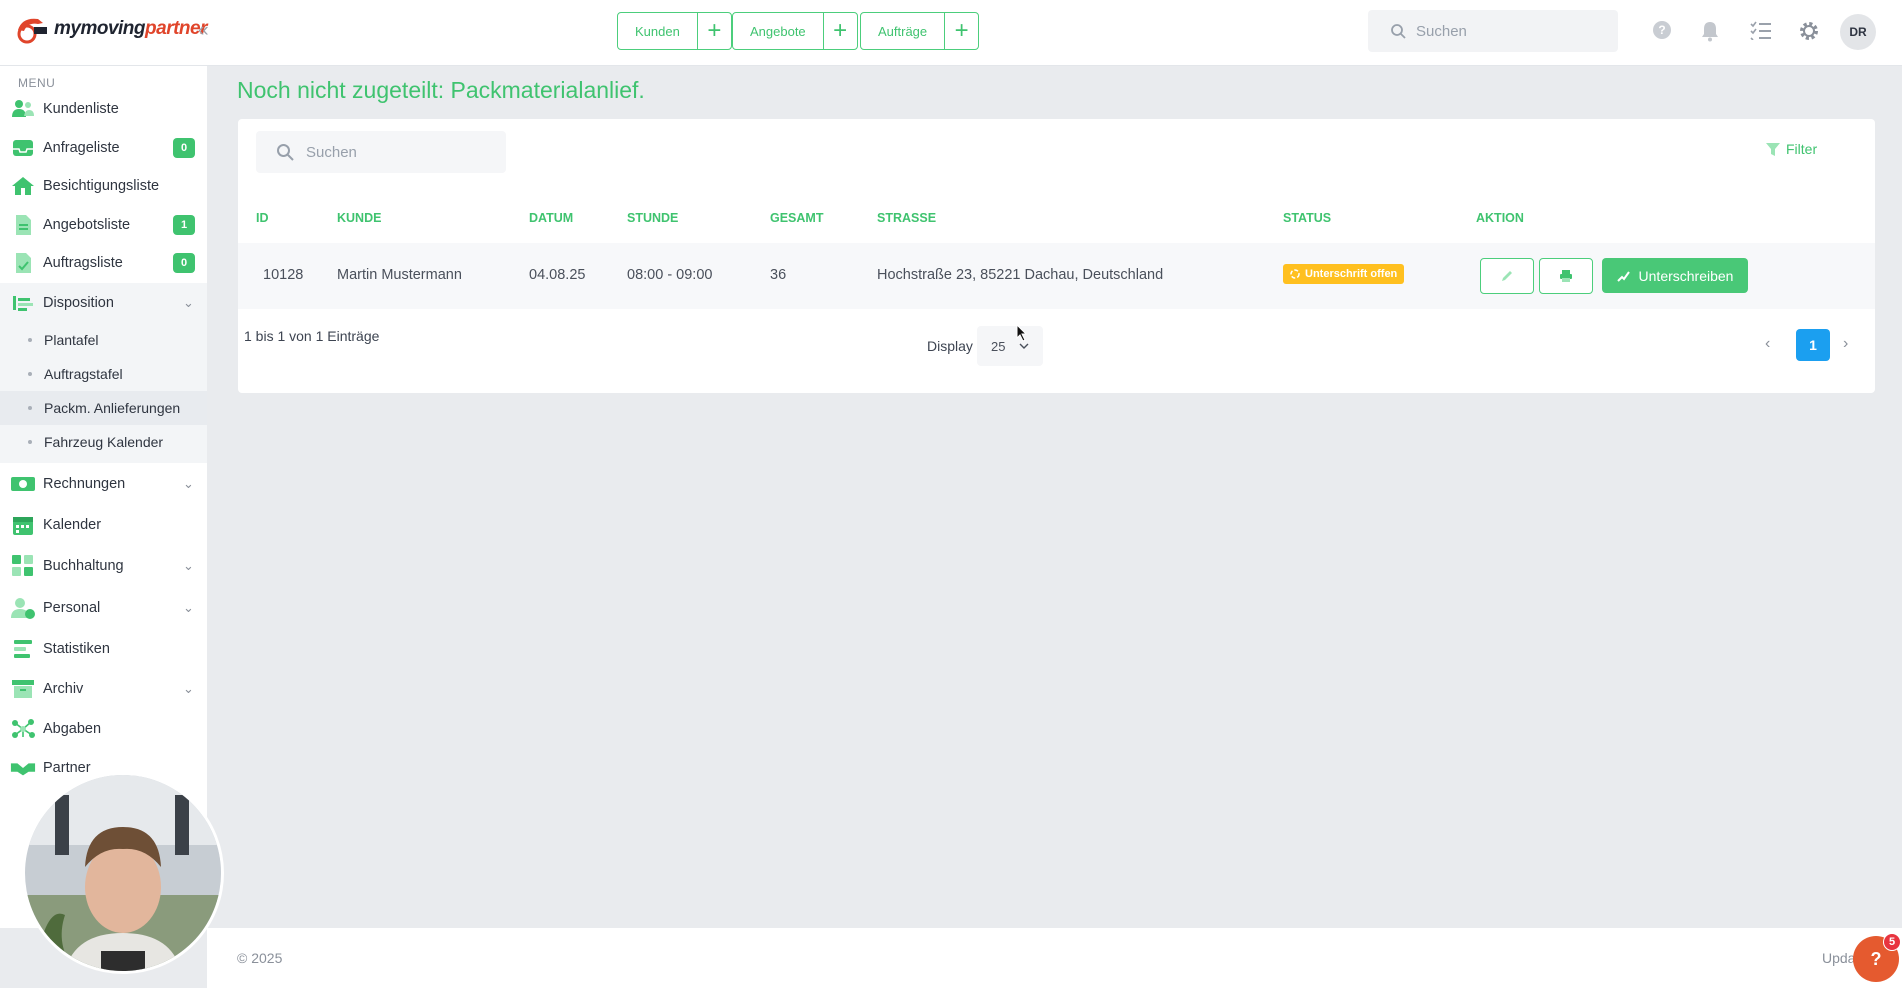  What do you see at coordinates (1024, 346) in the screenshot?
I see `chevron-down-icon` at bounding box center [1024, 346].